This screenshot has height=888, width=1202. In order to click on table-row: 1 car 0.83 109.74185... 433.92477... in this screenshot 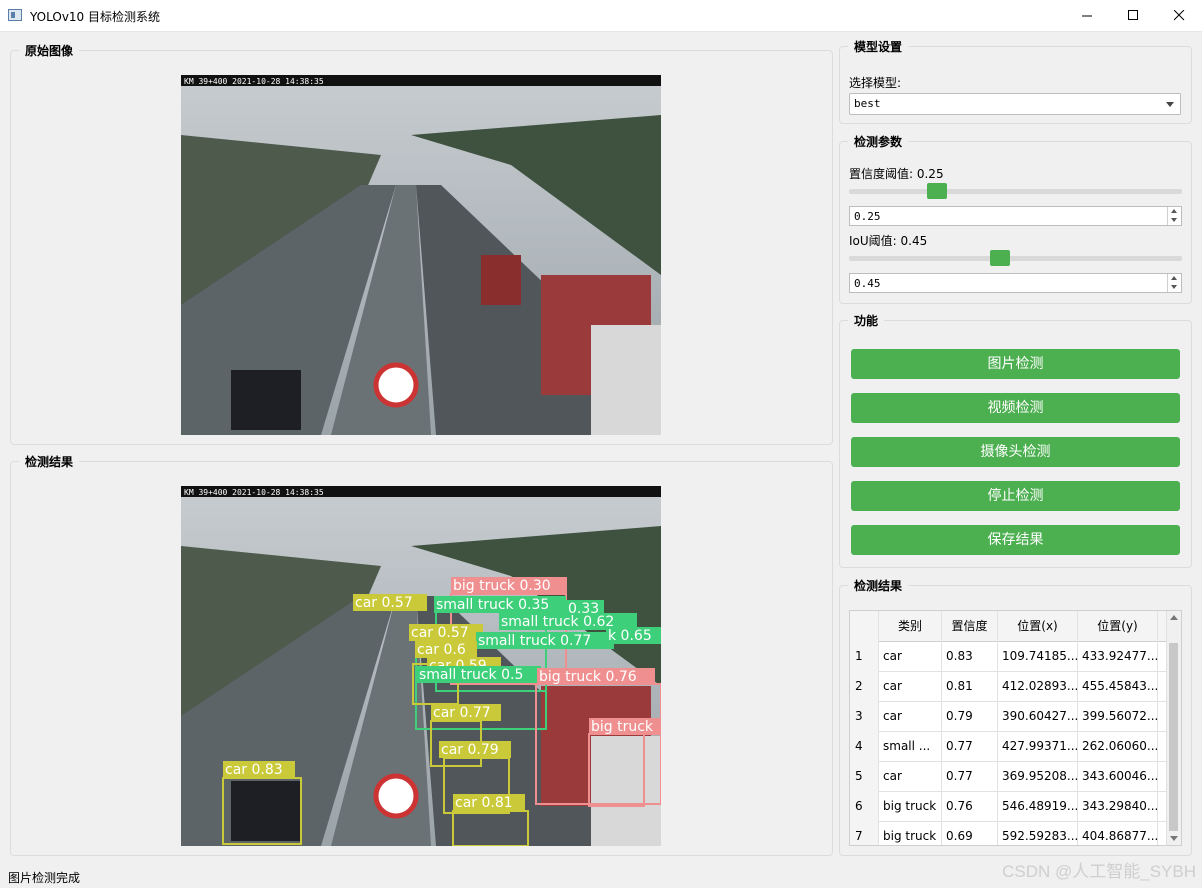, I will do `click(1009, 656)`.